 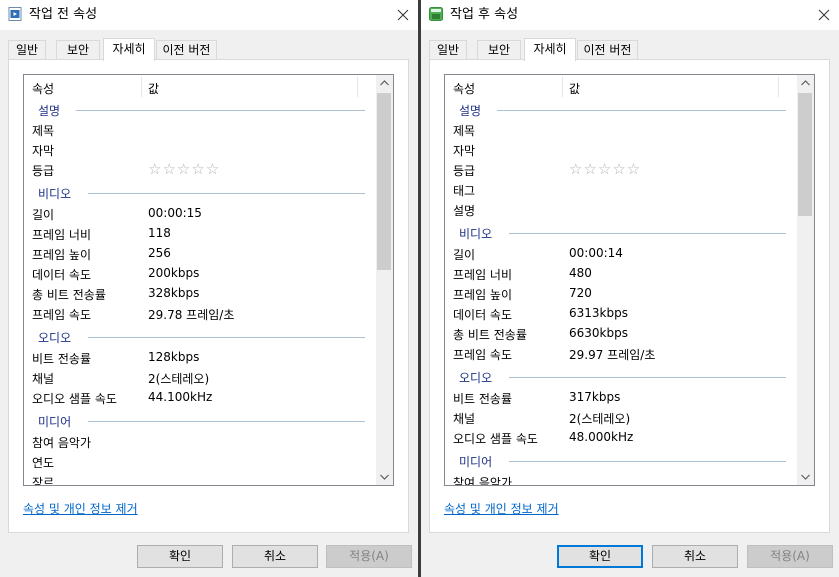 What do you see at coordinates (180, 397) in the screenshot?
I see `property-value: 44.100kHz` at bounding box center [180, 397].